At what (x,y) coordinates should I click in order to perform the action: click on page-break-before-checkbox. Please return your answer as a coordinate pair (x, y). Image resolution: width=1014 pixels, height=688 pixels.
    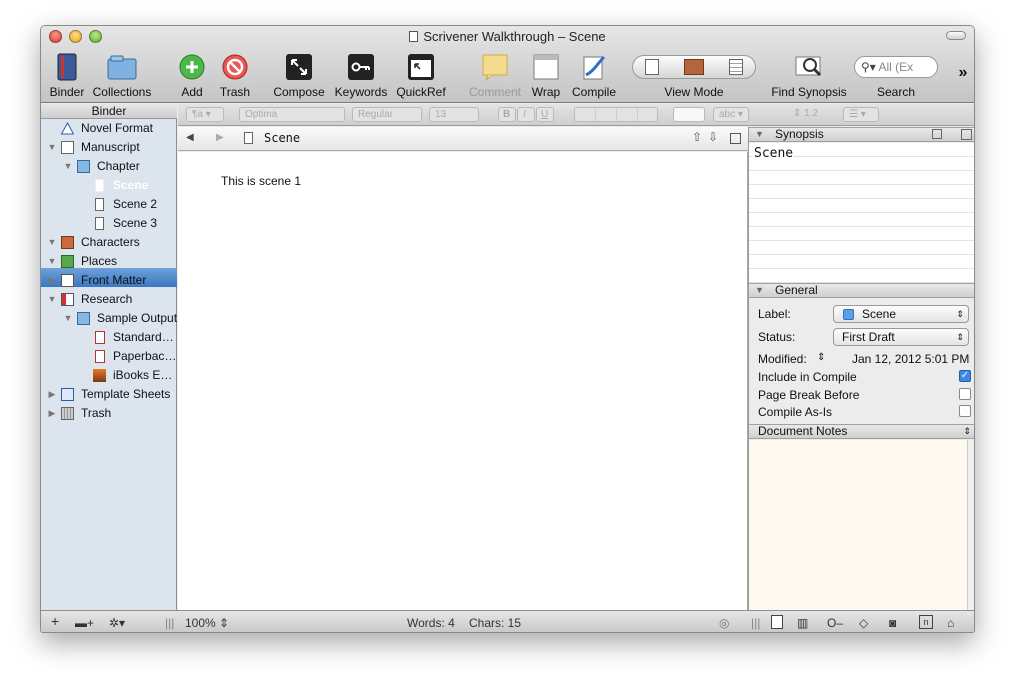
    Looking at the image, I should click on (965, 394).